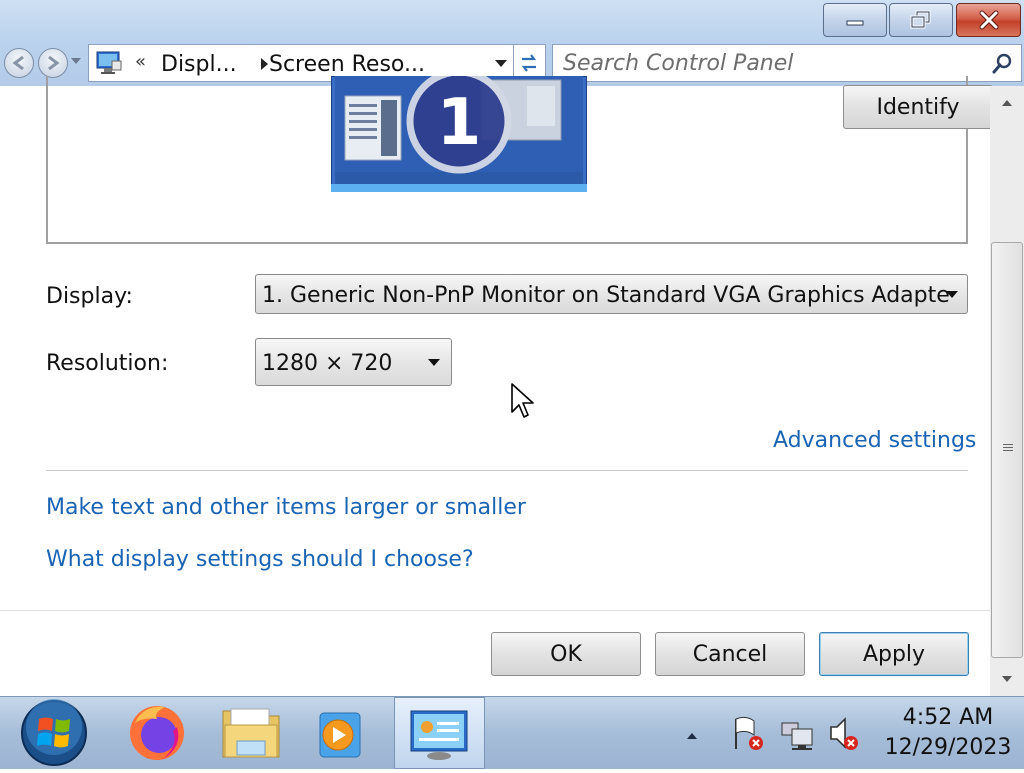 The width and height of the screenshot is (1024, 773). What do you see at coordinates (730, 654) in the screenshot?
I see `cancel-button: Cancel` at bounding box center [730, 654].